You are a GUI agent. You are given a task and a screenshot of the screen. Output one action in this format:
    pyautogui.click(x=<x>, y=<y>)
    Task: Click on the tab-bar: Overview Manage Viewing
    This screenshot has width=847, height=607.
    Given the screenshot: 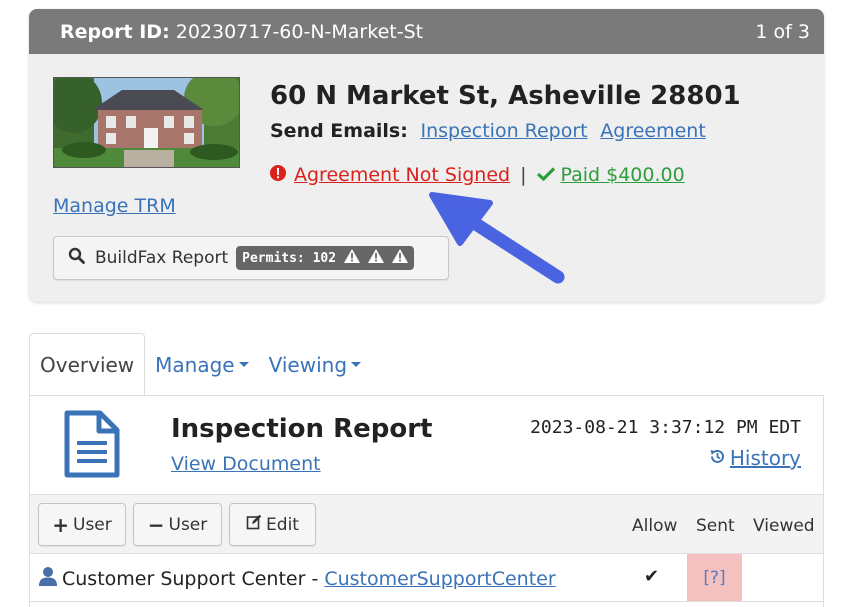 What is the action you would take?
    pyautogui.click(x=200, y=364)
    